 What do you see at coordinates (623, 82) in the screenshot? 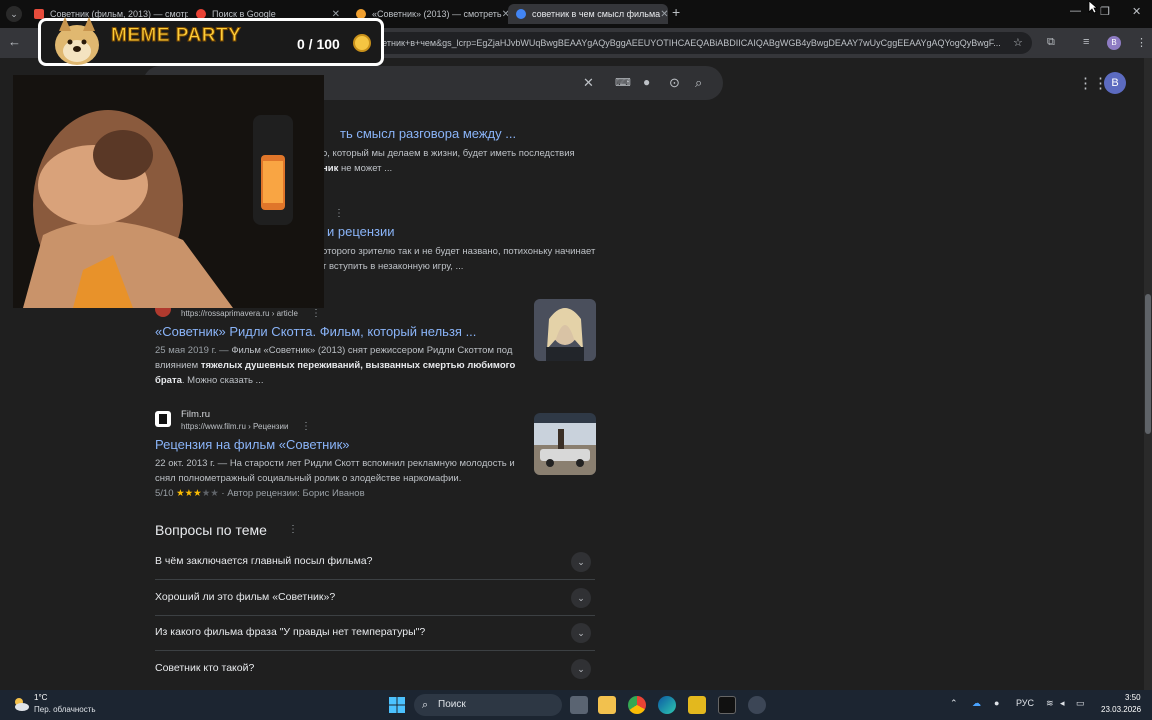
I see `keyboard-icon: ⌨` at bounding box center [623, 82].